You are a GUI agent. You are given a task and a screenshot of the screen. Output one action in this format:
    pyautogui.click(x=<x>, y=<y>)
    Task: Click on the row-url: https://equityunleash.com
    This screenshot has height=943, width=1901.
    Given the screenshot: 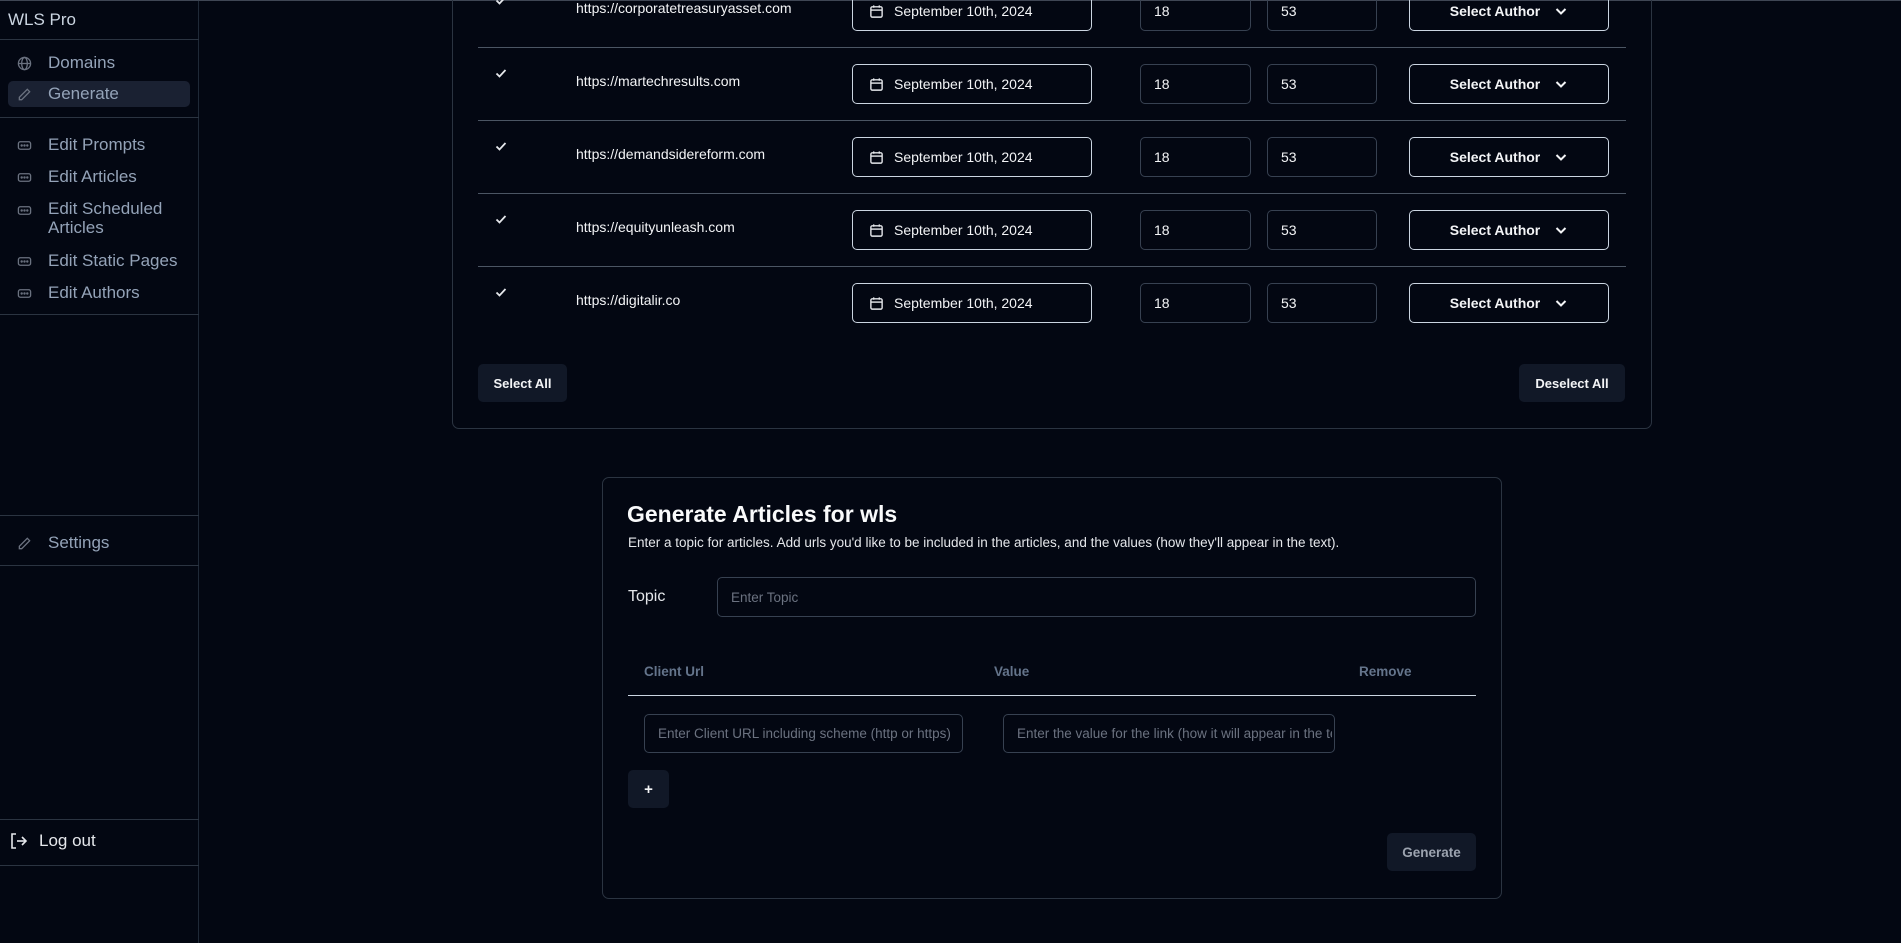 What is the action you would take?
    pyautogui.click(x=655, y=227)
    